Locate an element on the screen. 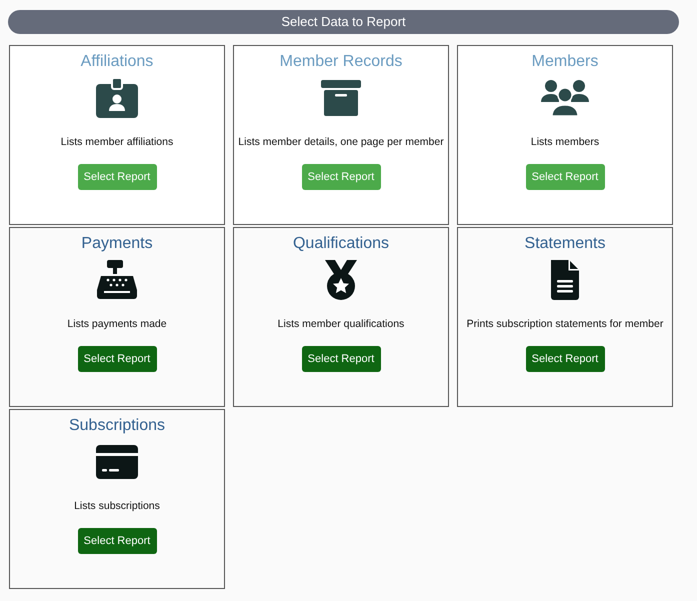  card-description: Lists subscriptions is located at coordinates (117, 506).